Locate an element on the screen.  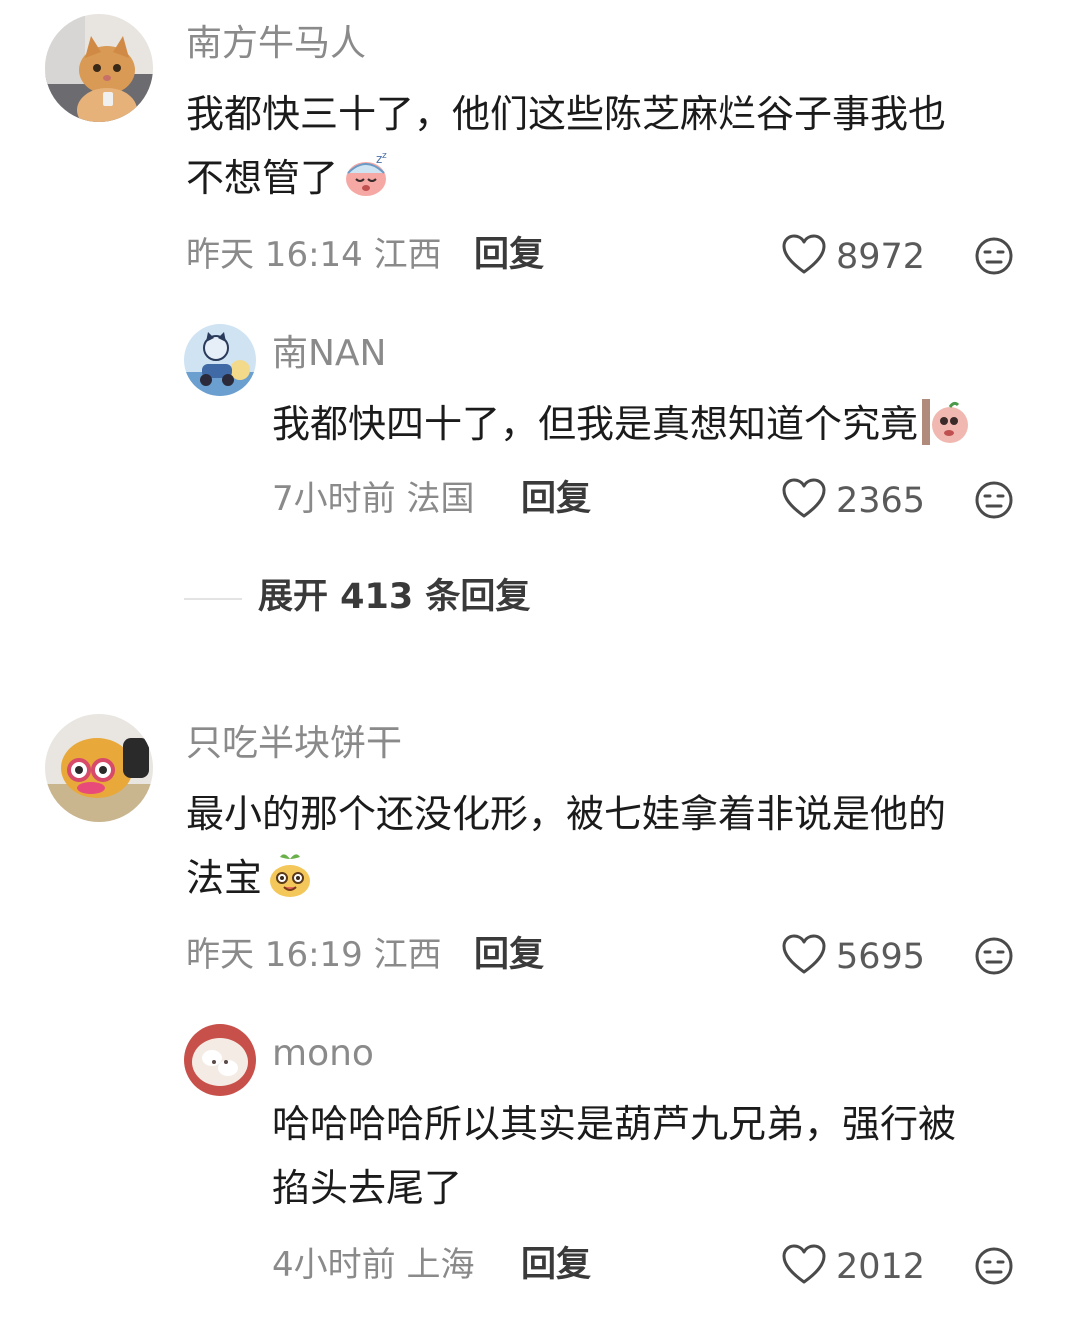
expand-divider is located at coordinates (213, 599).